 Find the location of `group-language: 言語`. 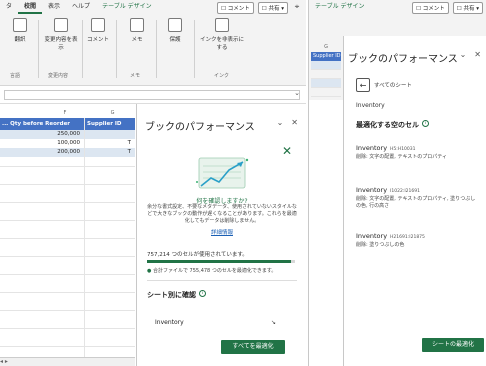

group-language: 言語 is located at coordinates (15, 76).